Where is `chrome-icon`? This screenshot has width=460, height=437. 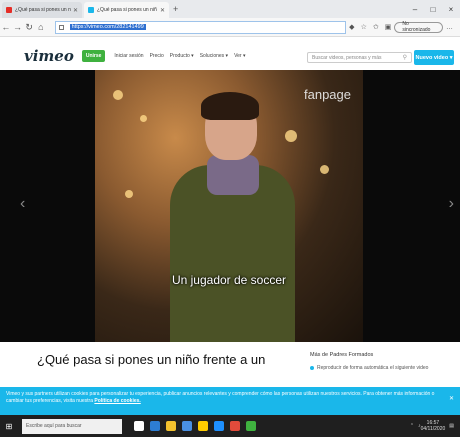
chrome-icon is located at coordinates (235, 426).